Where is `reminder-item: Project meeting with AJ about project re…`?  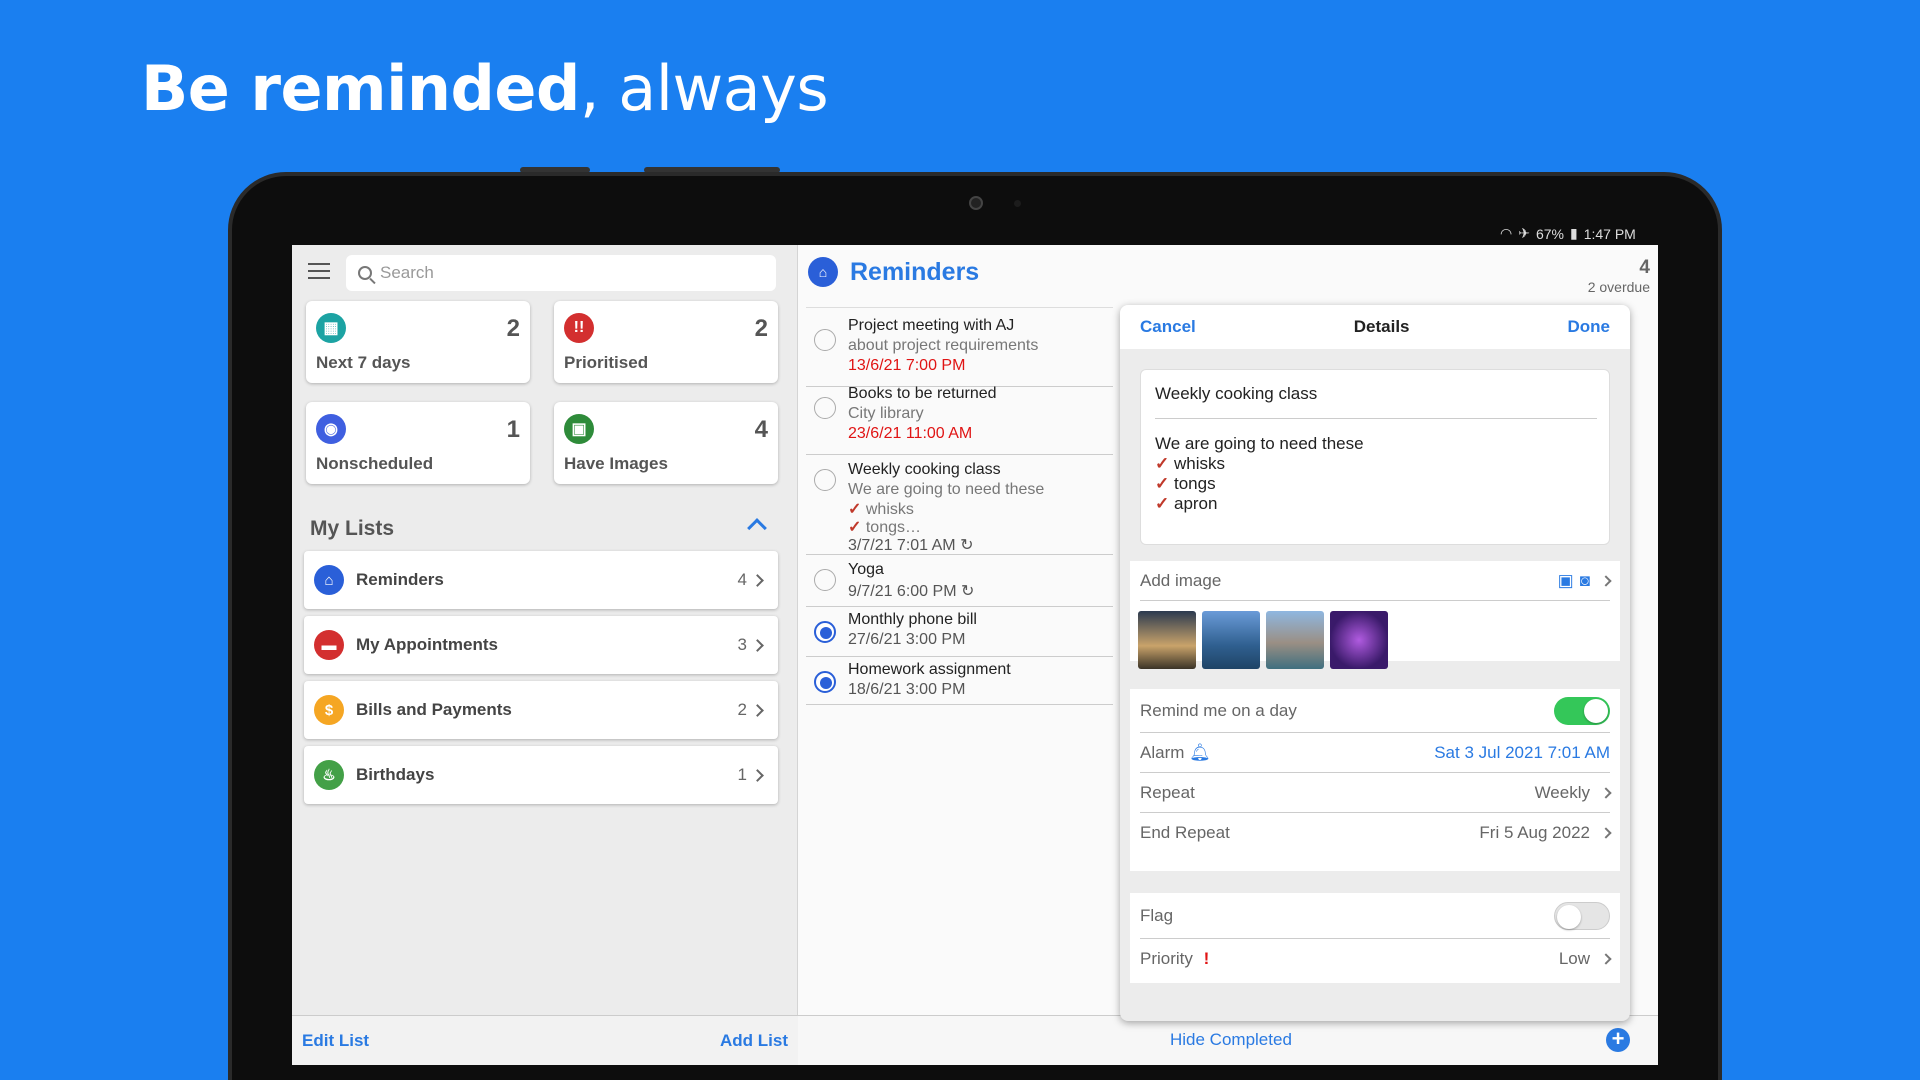 reminder-item: Project meeting with AJ about project re… is located at coordinates (959, 347).